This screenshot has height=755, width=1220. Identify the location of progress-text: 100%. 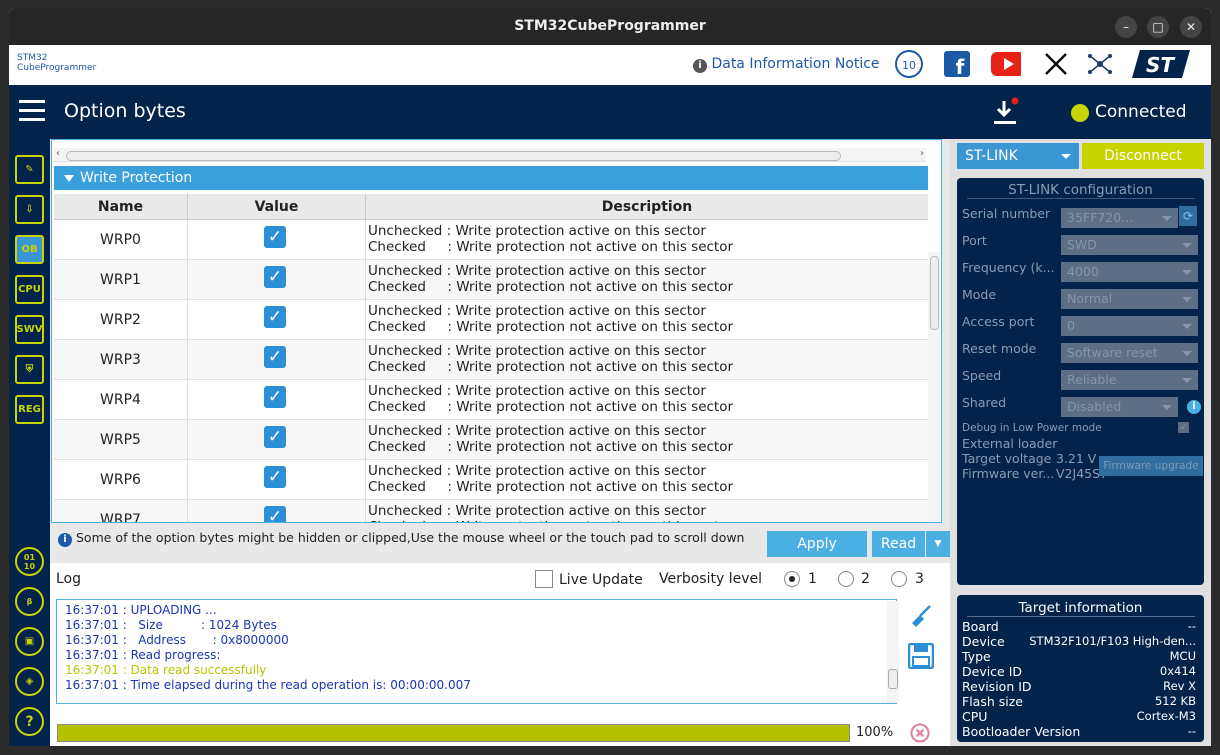
(875, 732).